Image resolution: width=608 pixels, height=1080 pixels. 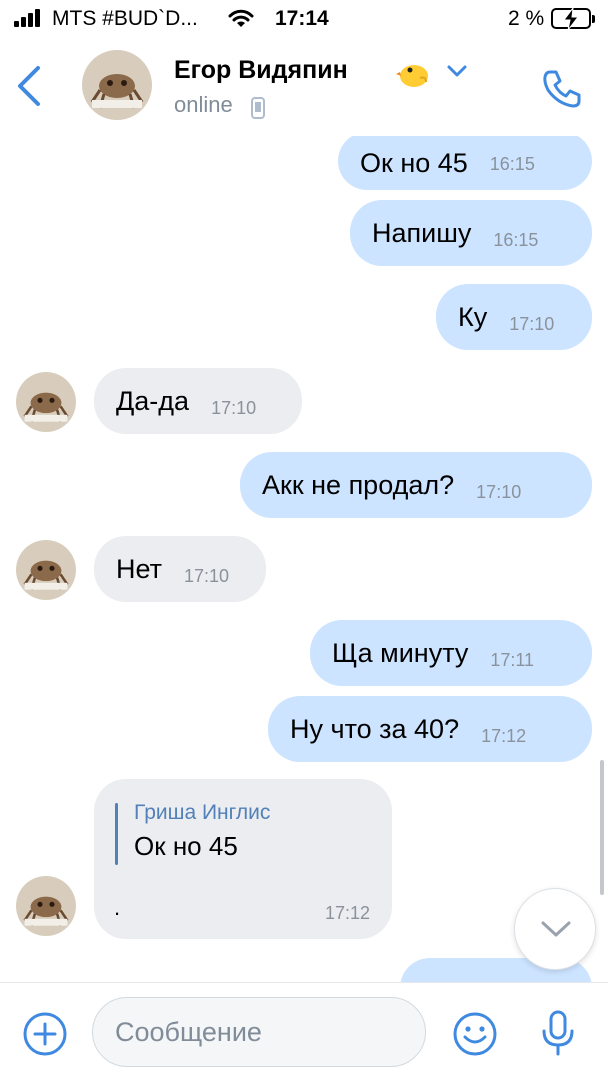 I want to click on message-time: 17:11, so click(x=512, y=660).